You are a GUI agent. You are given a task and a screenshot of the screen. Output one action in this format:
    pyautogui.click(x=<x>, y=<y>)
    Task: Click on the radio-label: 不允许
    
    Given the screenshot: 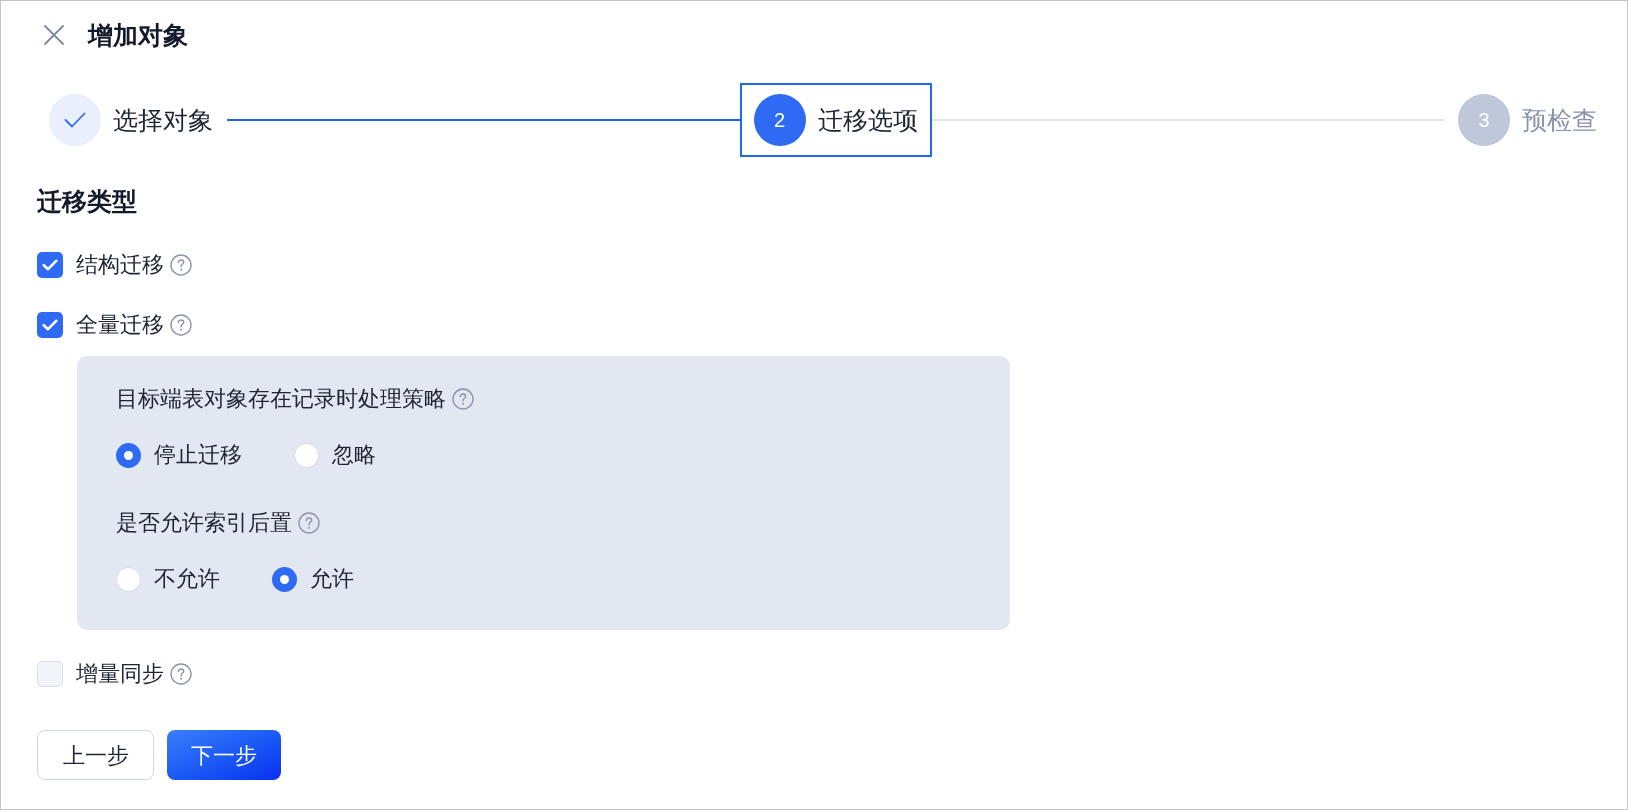 What is the action you would take?
    pyautogui.click(x=187, y=579)
    